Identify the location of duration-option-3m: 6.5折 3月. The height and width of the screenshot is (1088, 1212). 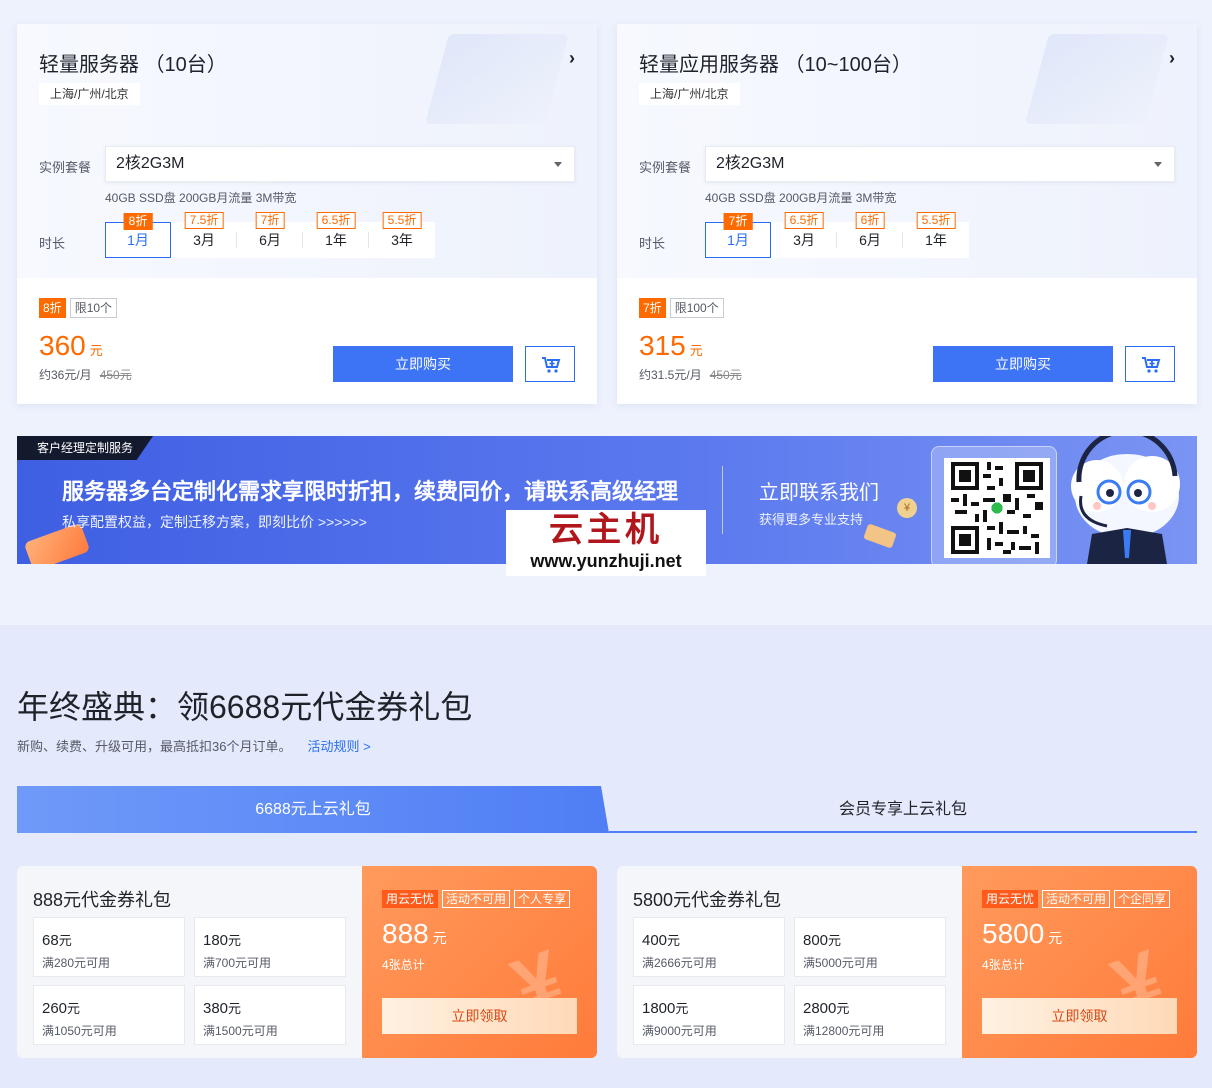
(804, 235).